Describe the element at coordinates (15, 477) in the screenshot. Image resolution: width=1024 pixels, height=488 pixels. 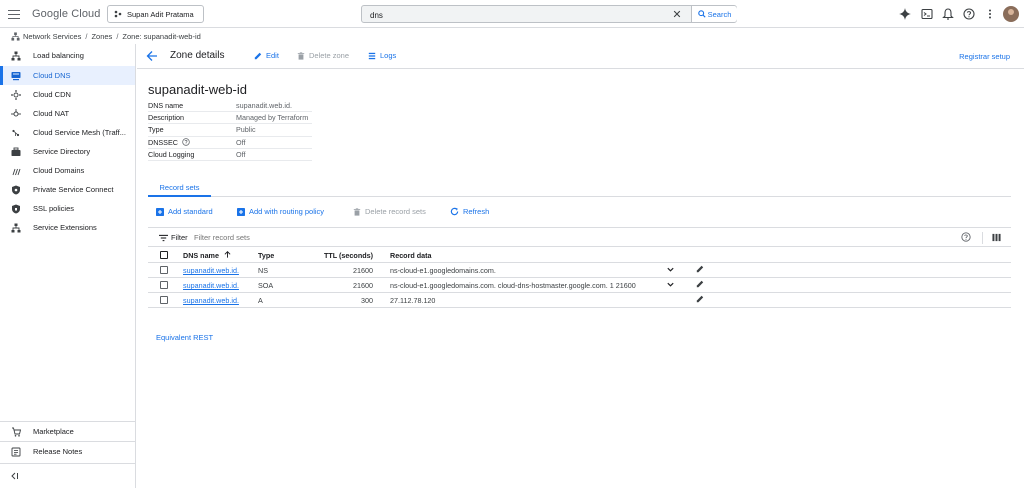
I see `collapse-sidebar-icon` at that location.